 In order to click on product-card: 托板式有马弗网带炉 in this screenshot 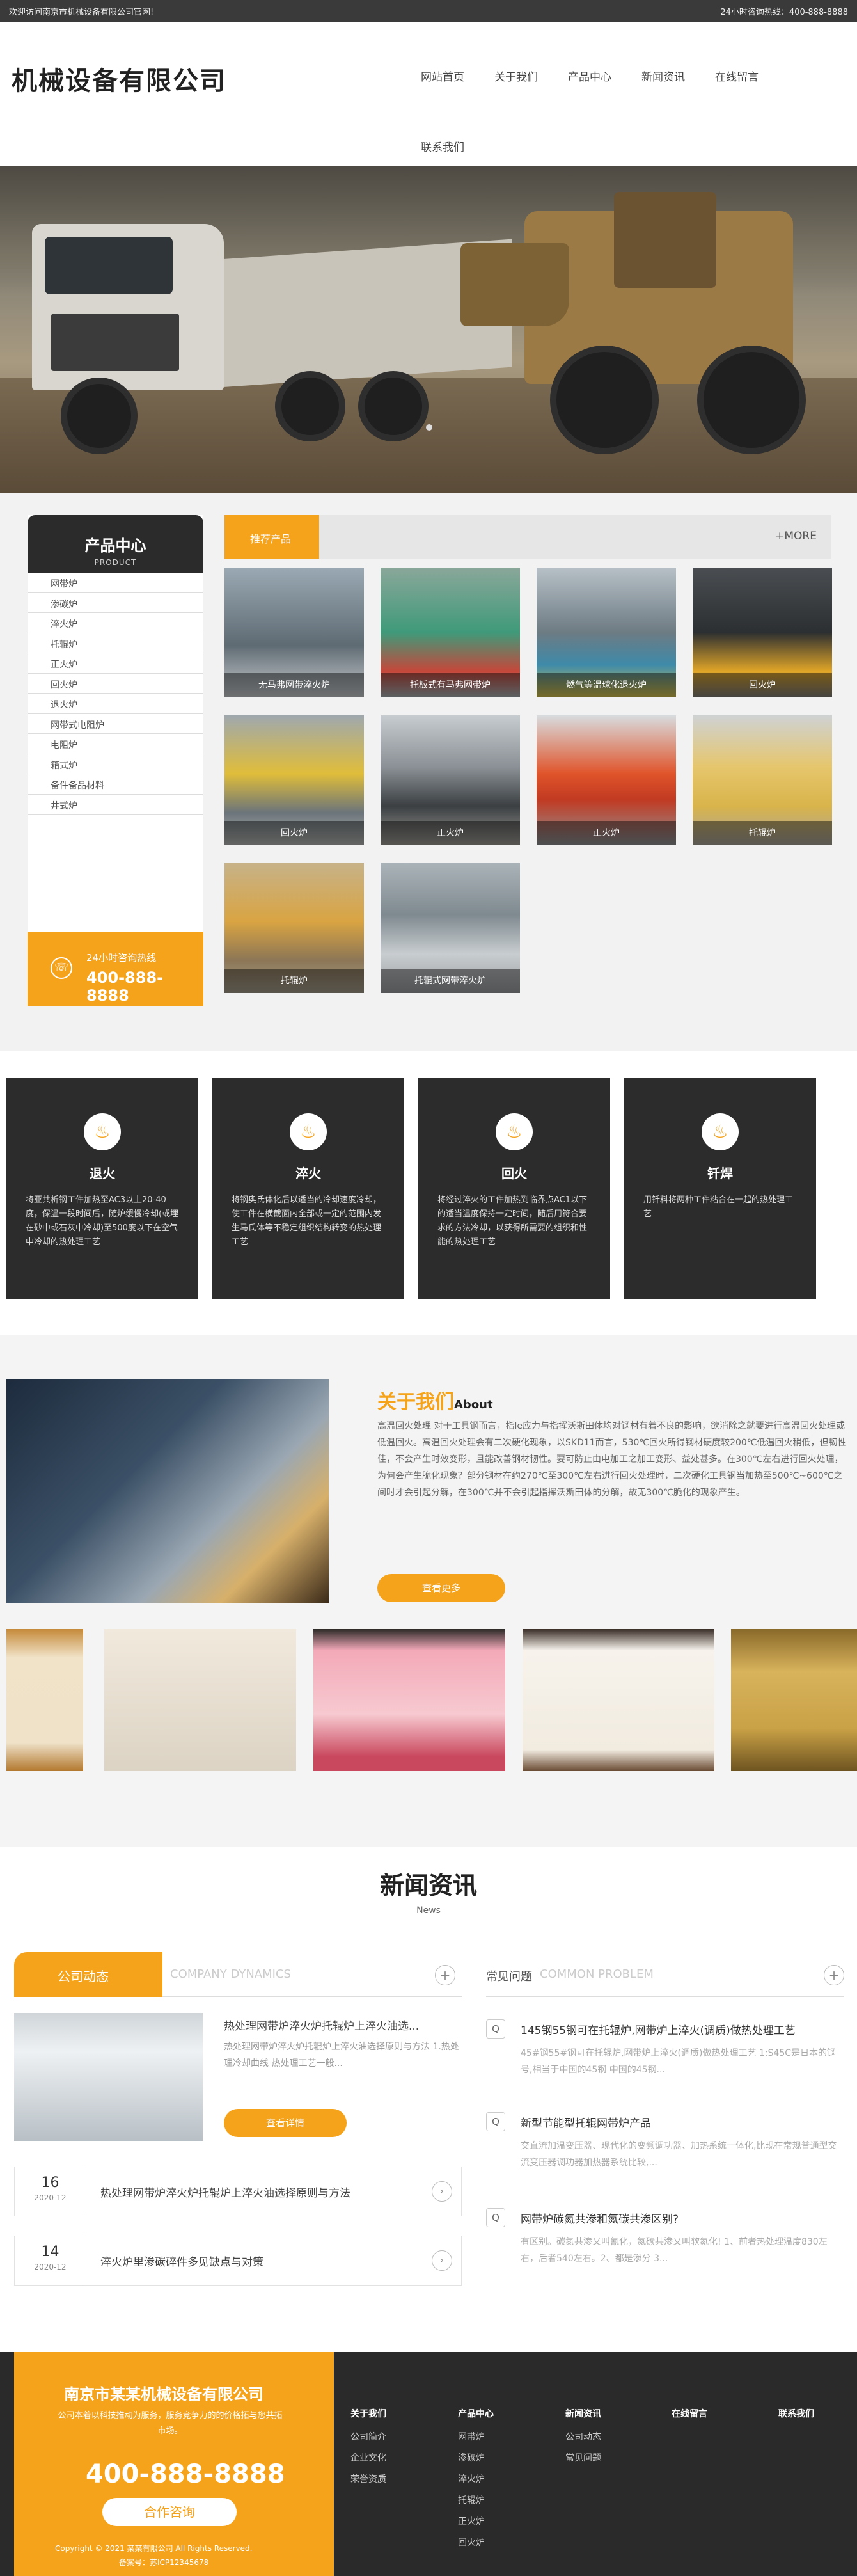, I will do `click(450, 633)`.